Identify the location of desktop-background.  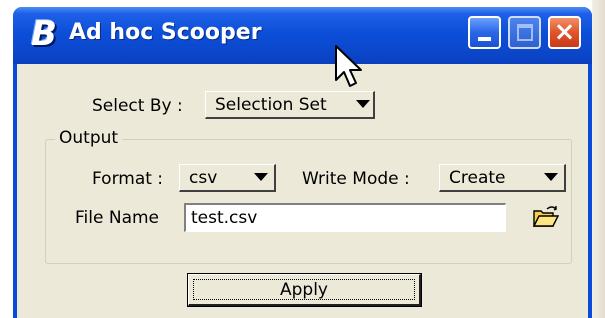
(598, 159).